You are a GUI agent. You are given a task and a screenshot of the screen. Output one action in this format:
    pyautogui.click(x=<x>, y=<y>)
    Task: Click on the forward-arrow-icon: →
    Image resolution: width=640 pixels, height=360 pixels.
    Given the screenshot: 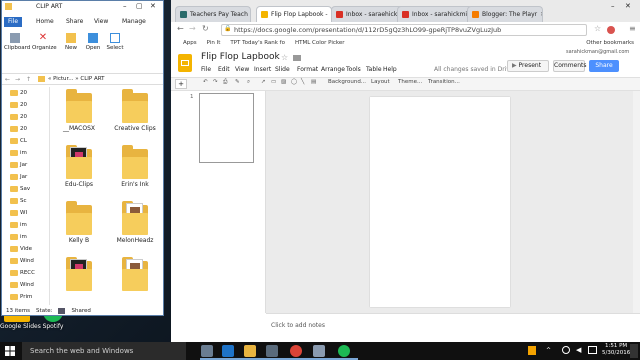 What is the action you would take?
    pyautogui.click(x=17, y=79)
    